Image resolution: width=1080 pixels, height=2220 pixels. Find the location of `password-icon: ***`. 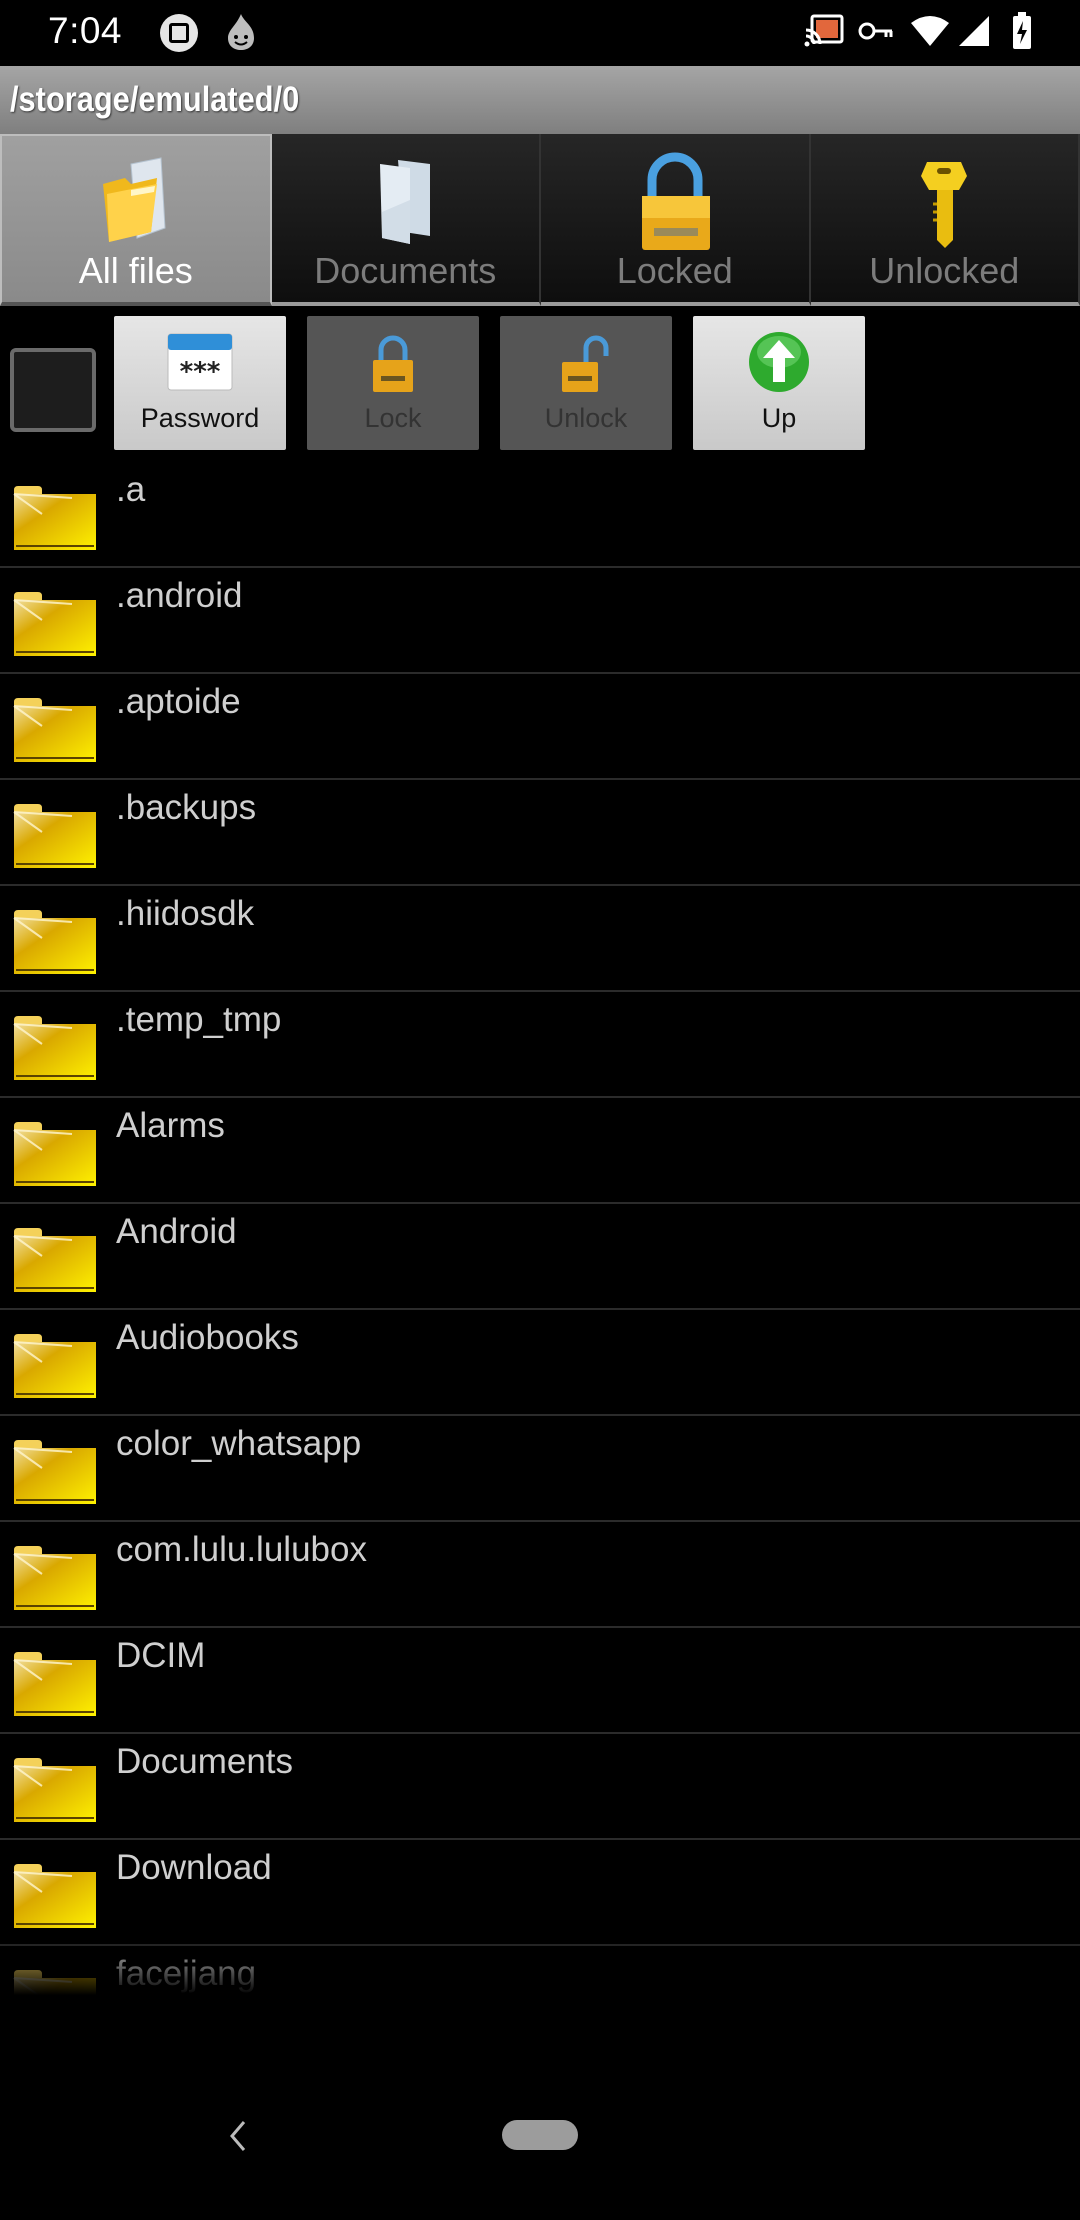

password-icon: *** is located at coordinates (200, 362).